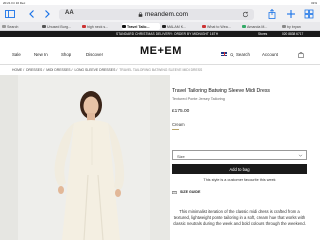 This screenshot has width=320, height=240. I want to click on colour-swatch, so click(175, 129).